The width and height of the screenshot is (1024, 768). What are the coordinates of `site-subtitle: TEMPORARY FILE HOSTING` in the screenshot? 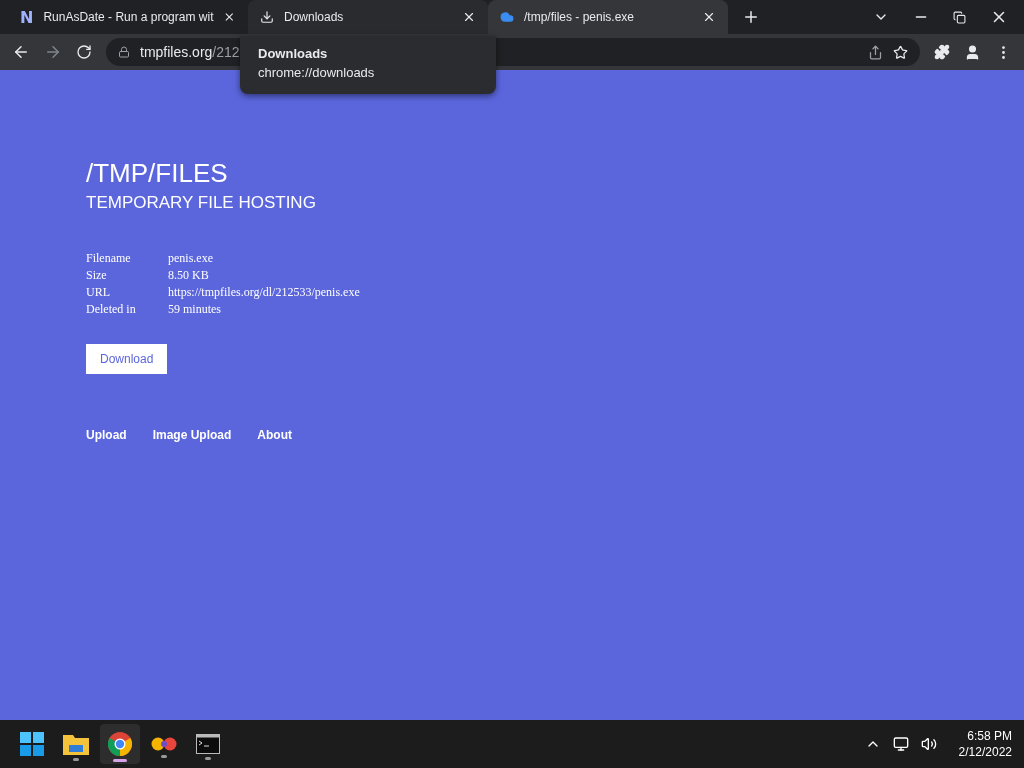 It's located at (201, 203).